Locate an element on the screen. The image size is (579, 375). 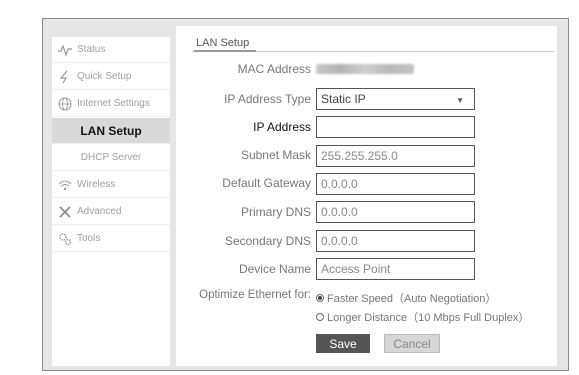
cancel-button: Cancel is located at coordinates (412, 343).